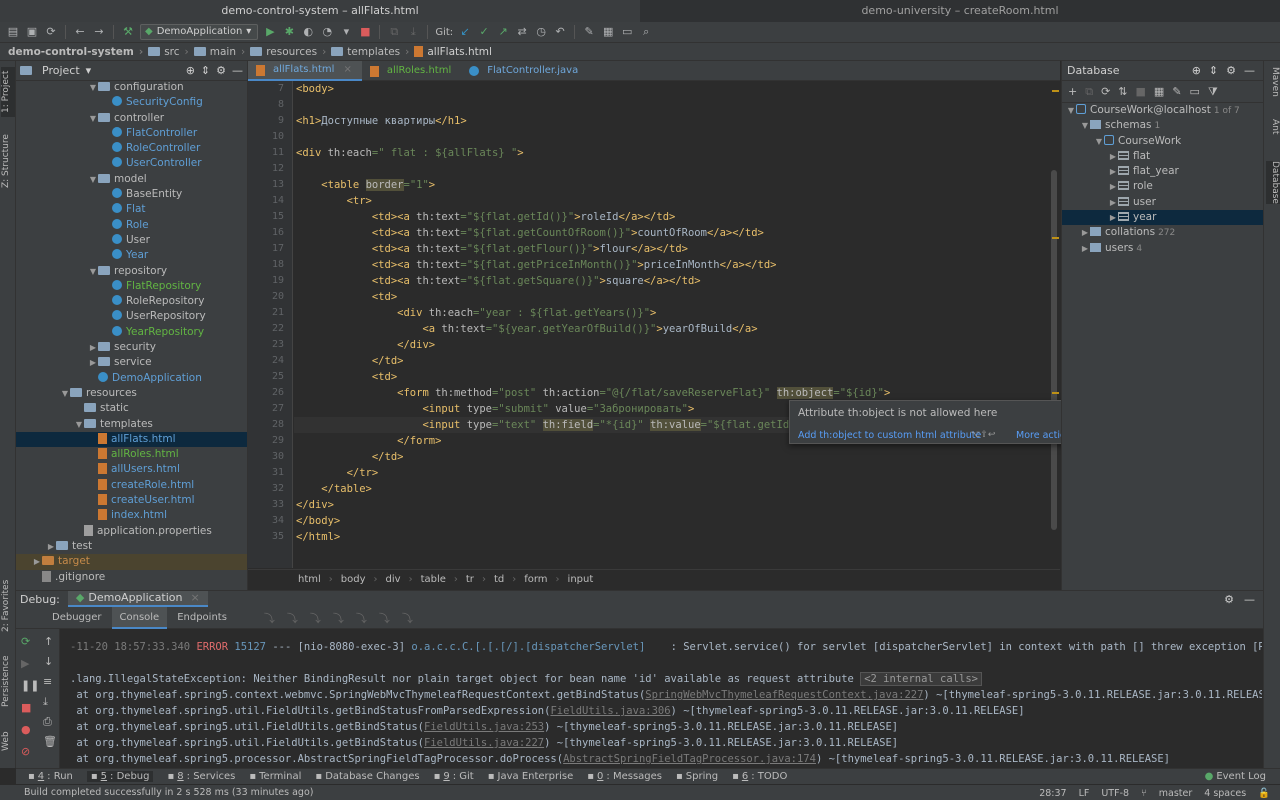  I want to click on search-icon: ⌕, so click(646, 32).